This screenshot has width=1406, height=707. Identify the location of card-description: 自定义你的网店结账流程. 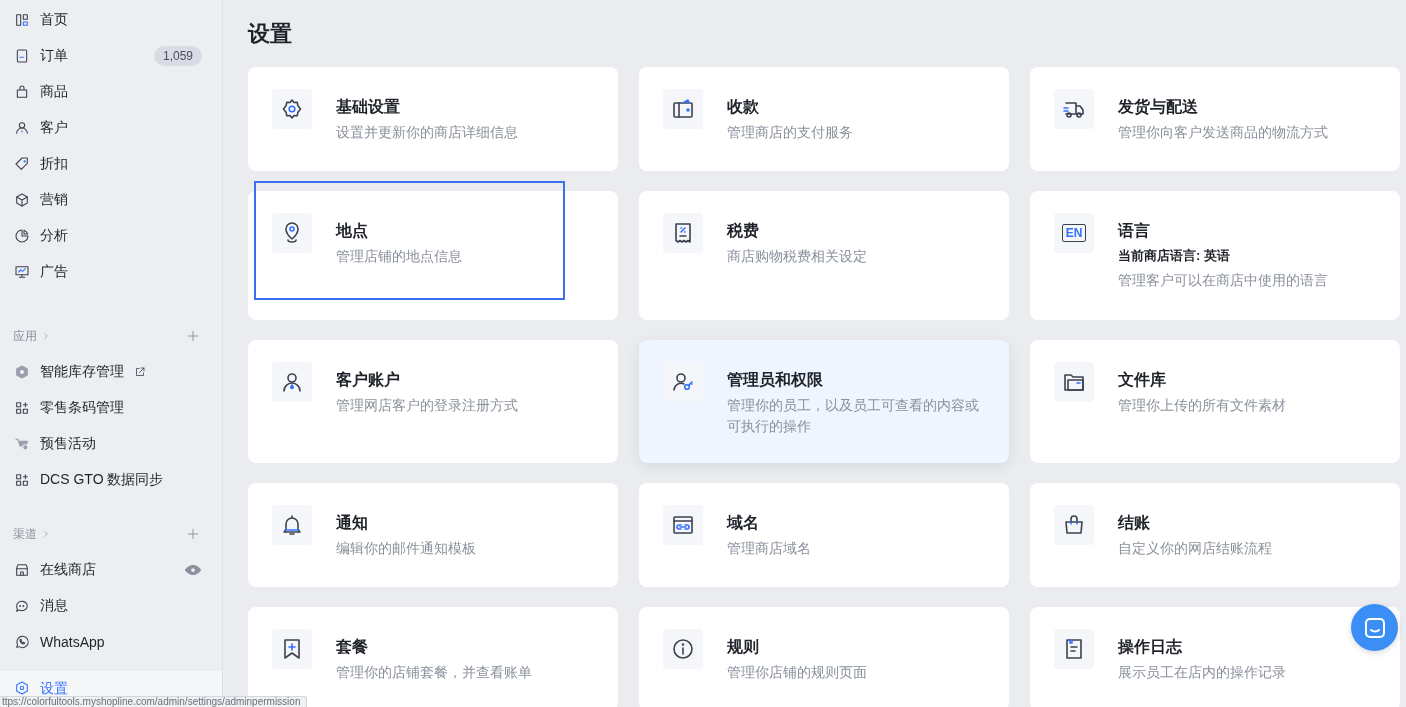
(1195, 548).